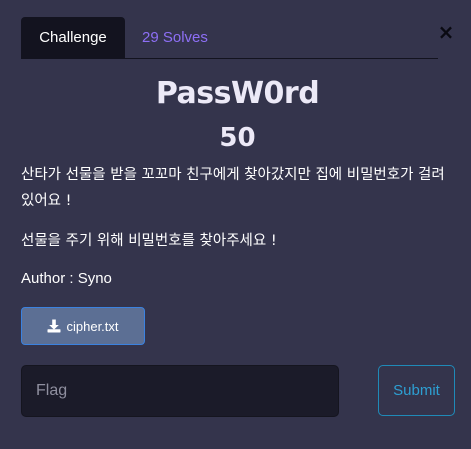 The width and height of the screenshot is (471, 449). I want to click on download-icon, so click(54, 326).